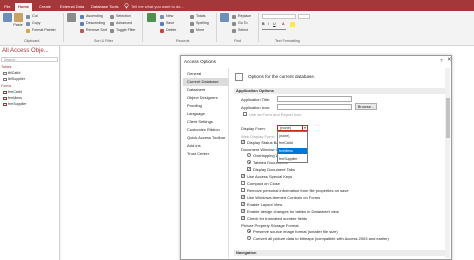  What do you see at coordinates (240, 30) in the screenshot?
I see `select-button: Select` at bounding box center [240, 30].